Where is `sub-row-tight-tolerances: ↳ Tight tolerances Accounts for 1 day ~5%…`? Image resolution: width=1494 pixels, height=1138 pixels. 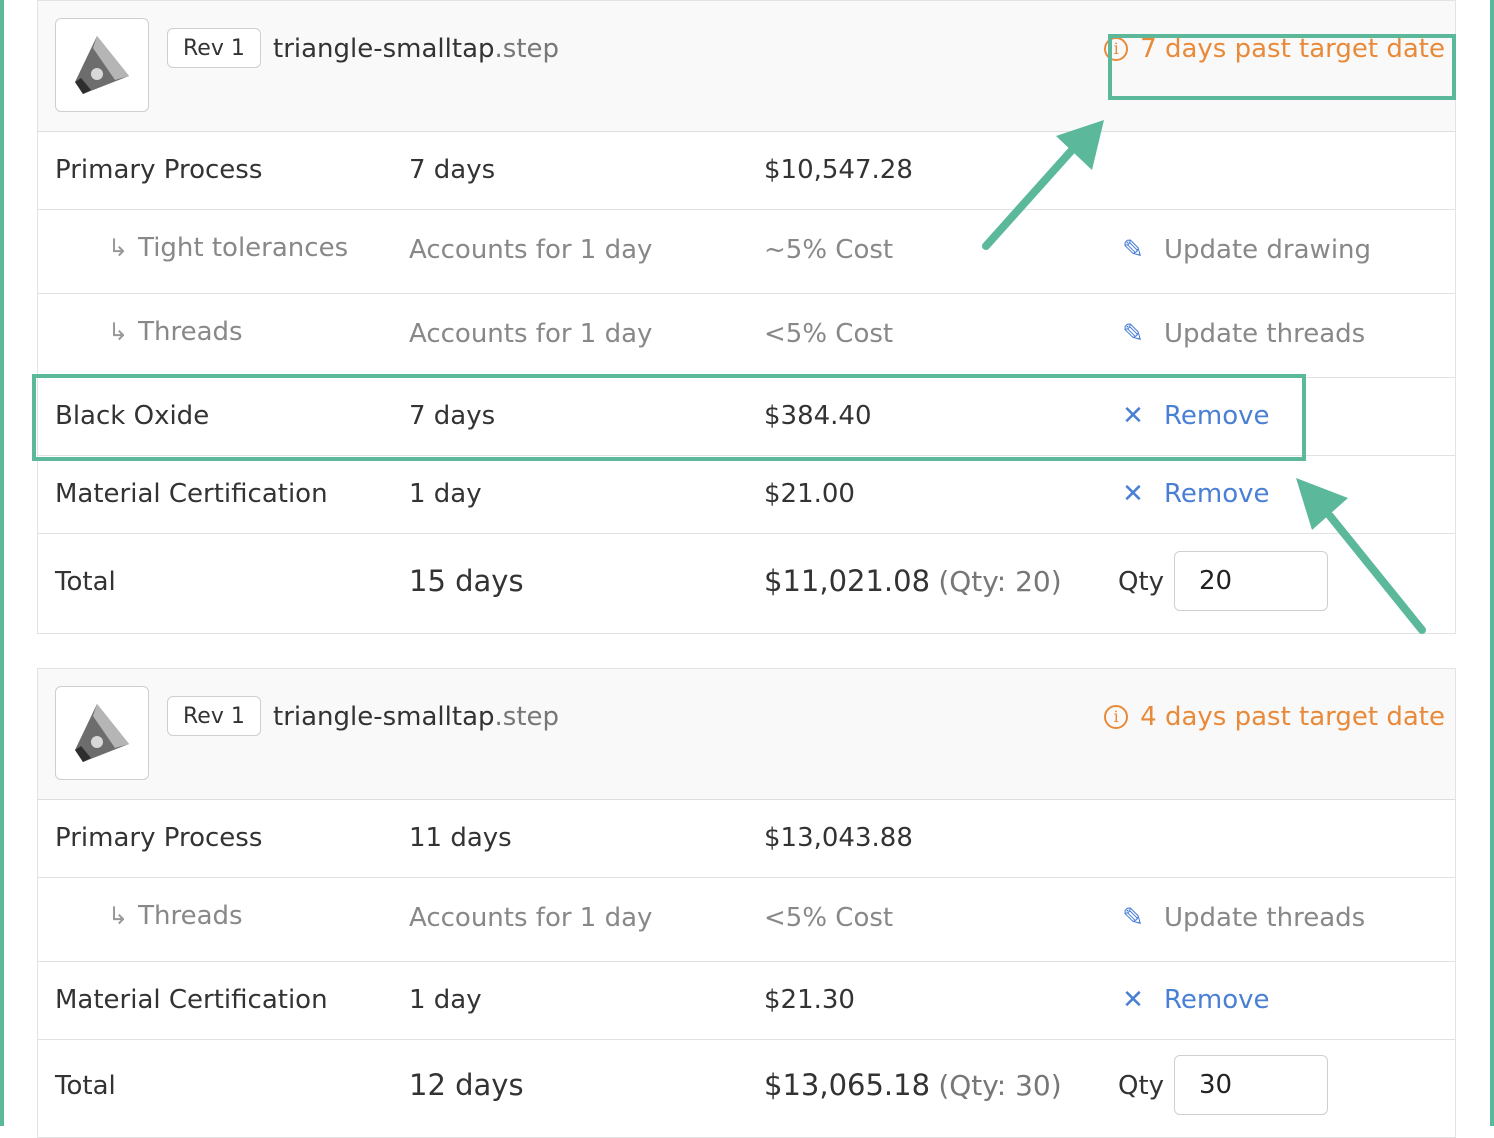
sub-row-tight-tolerances: ↳ Tight tolerances Accounts for 1 day ~5%… is located at coordinates (746, 252).